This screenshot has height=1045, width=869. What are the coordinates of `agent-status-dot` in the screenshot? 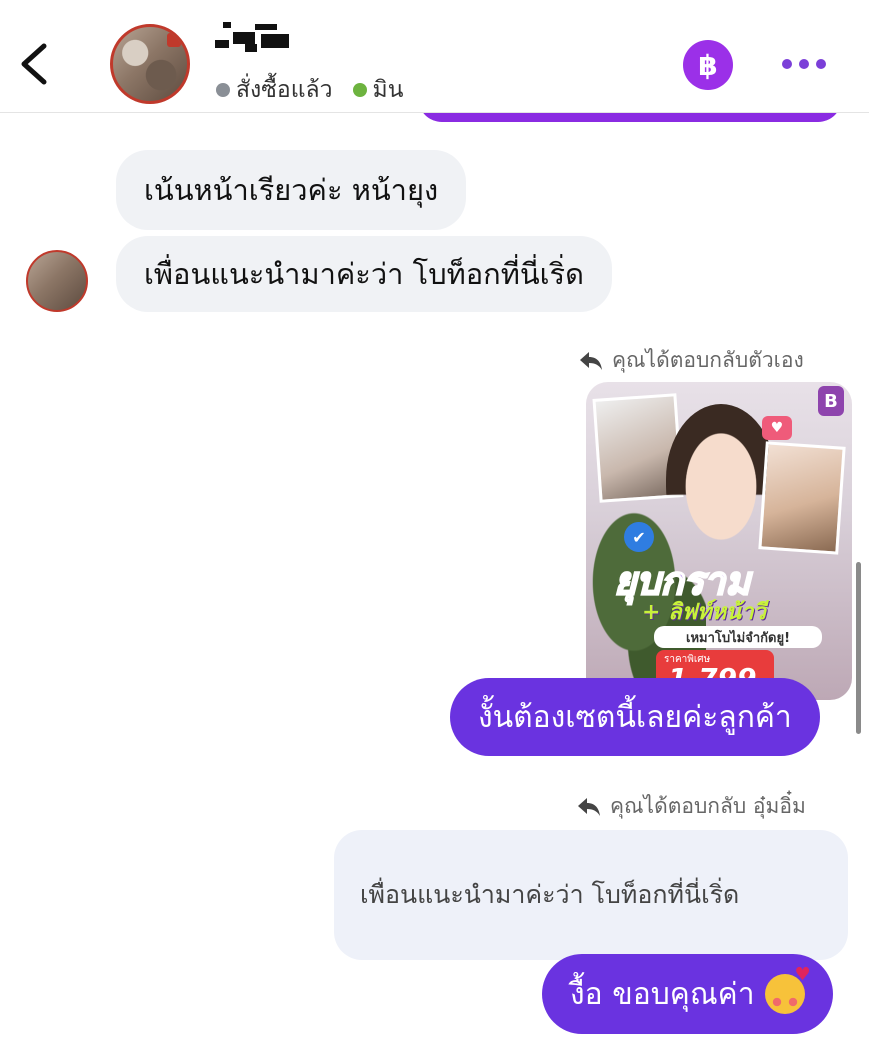 It's located at (359, 90).